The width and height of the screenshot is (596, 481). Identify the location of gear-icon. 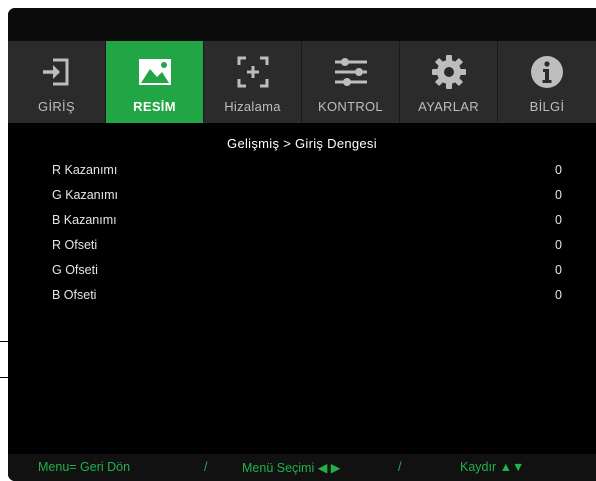
(449, 72).